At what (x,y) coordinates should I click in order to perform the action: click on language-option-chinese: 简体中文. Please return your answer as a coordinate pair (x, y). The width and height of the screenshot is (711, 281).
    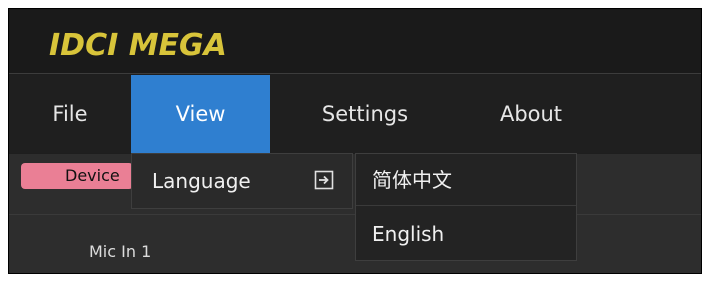
    Looking at the image, I should click on (466, 180).